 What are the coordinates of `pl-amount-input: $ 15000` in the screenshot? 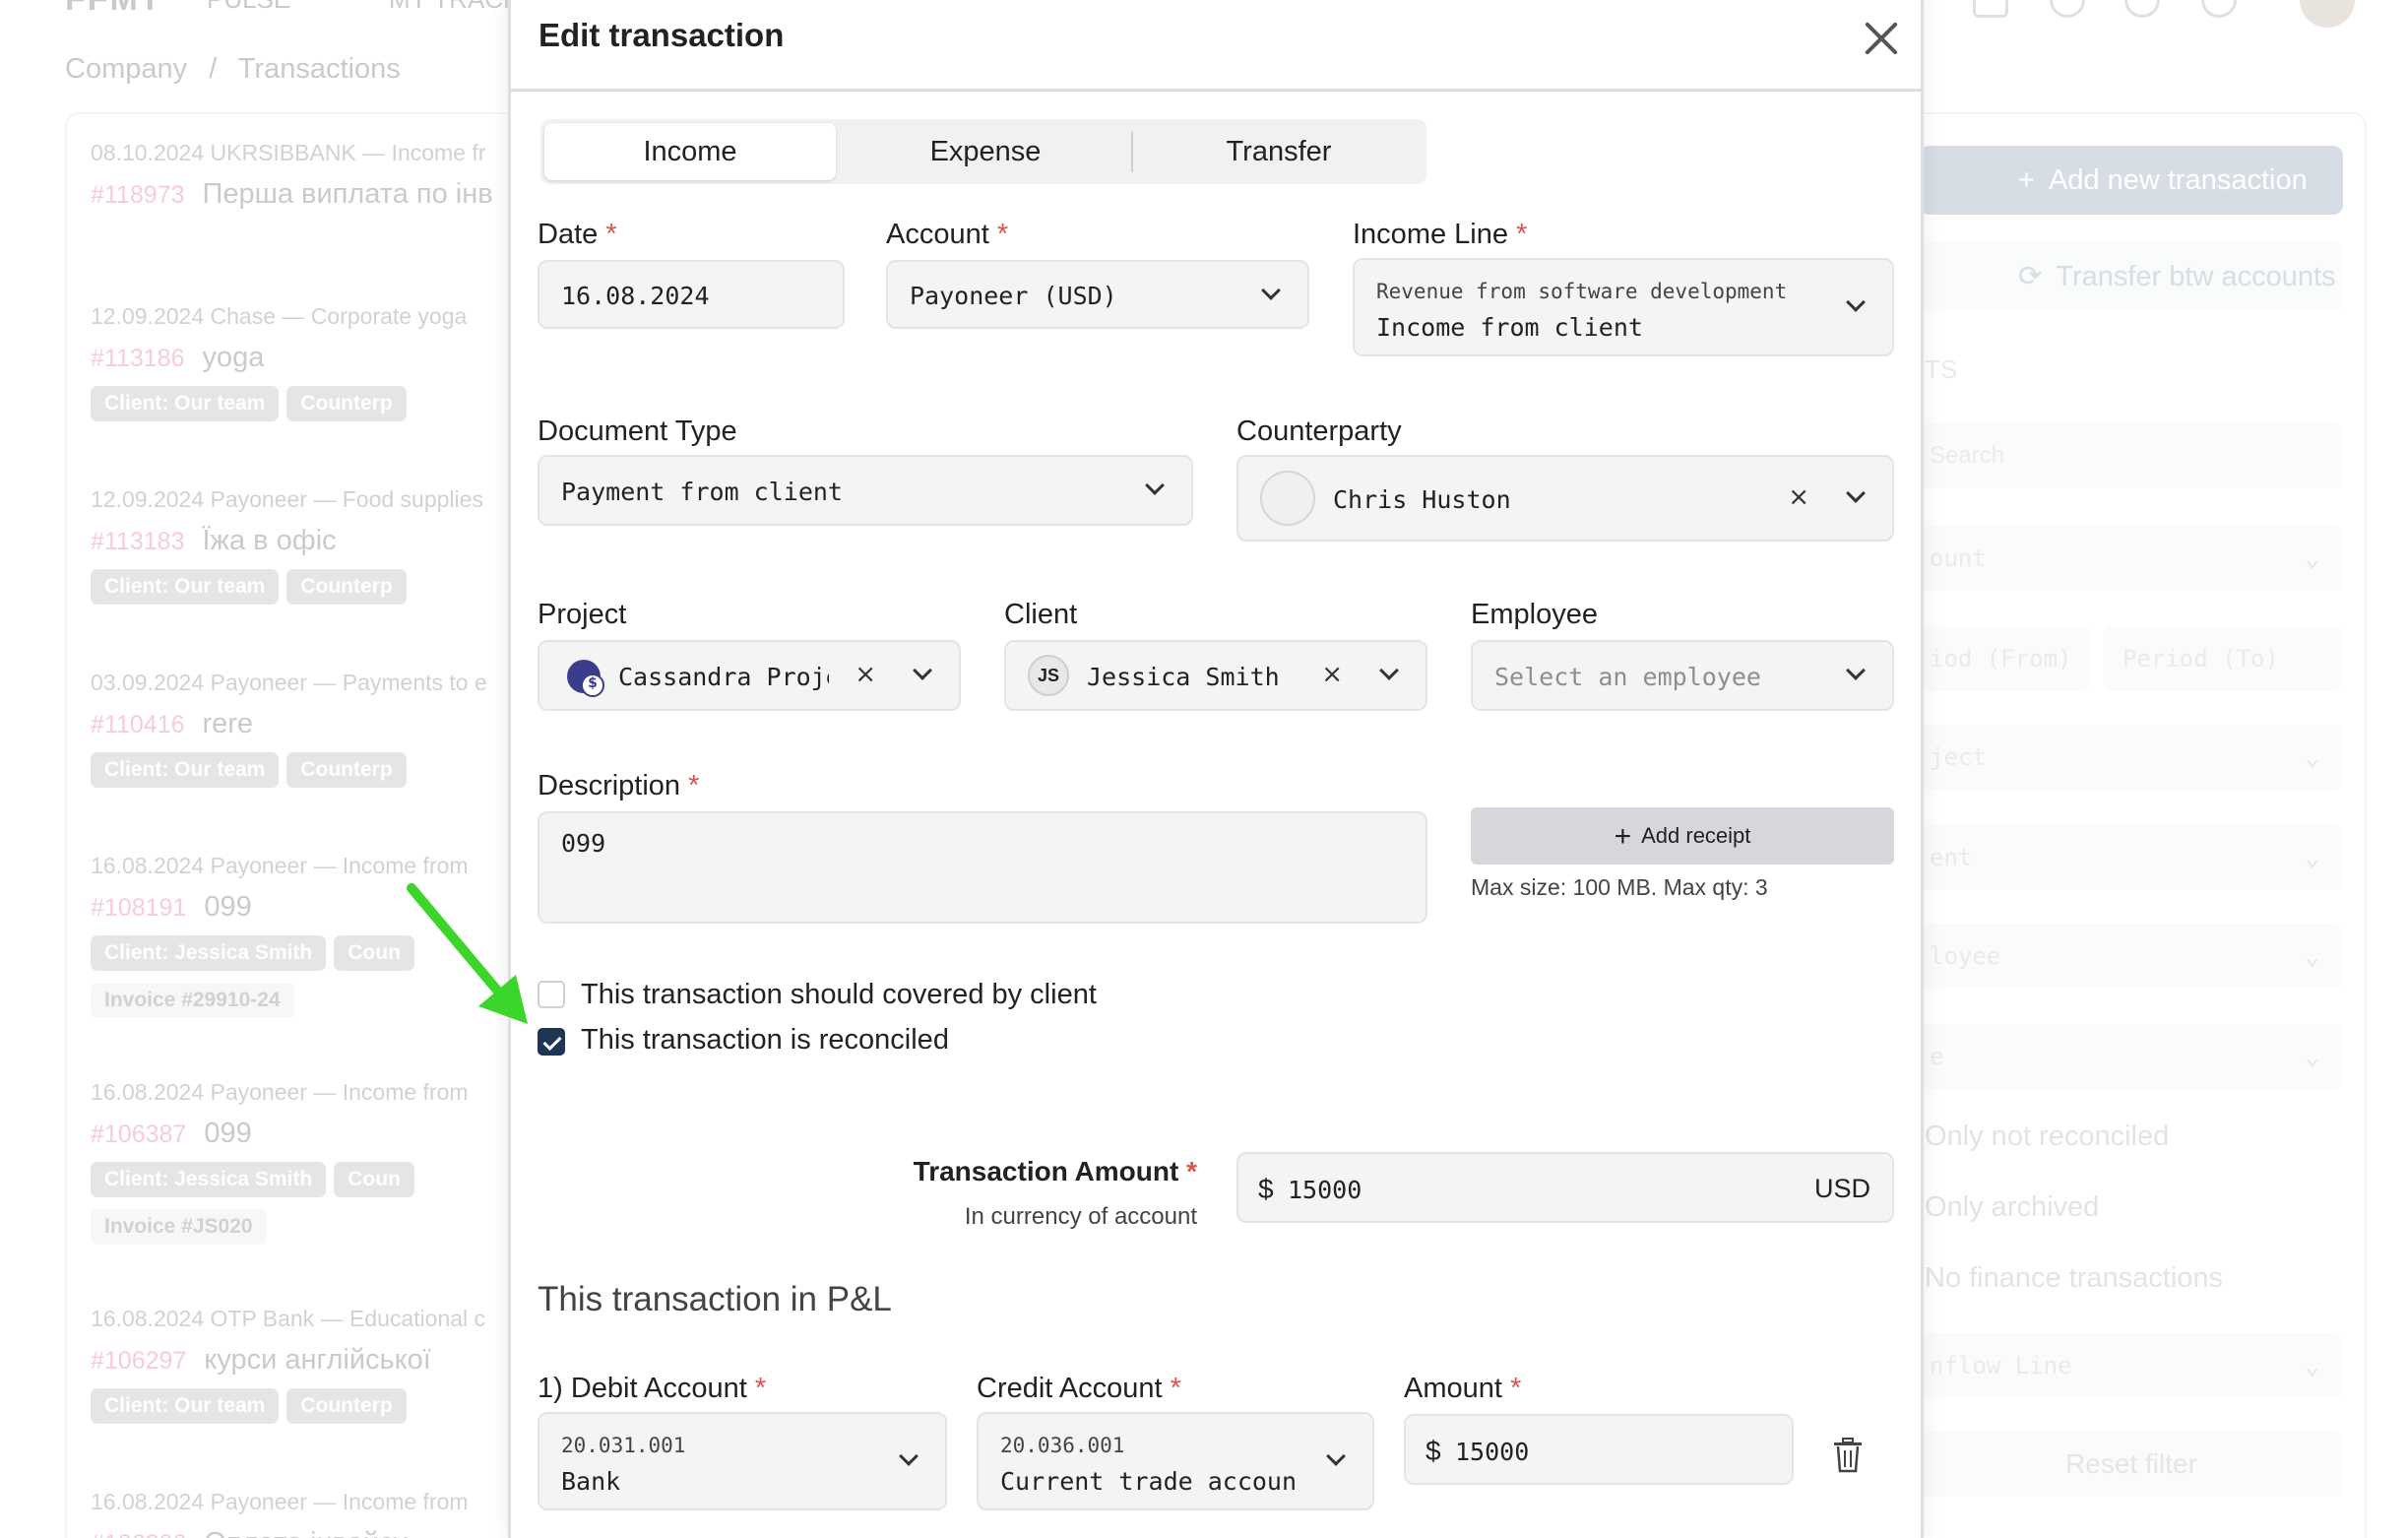 It's located at (1599, 1449).